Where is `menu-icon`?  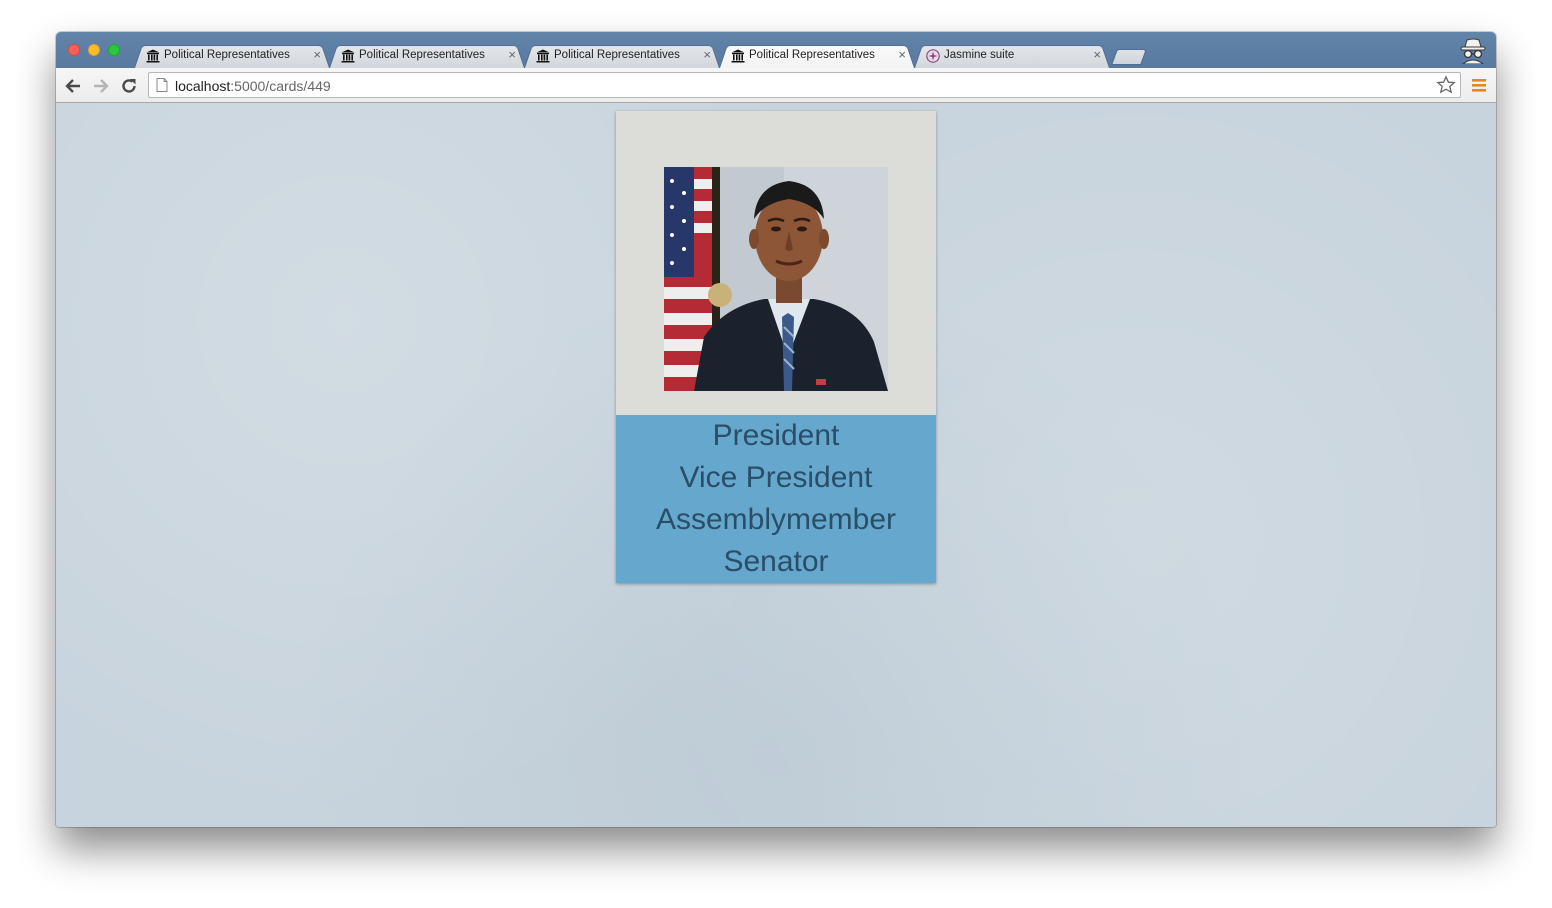 menu-icon is located at coordinates (1479, 85).